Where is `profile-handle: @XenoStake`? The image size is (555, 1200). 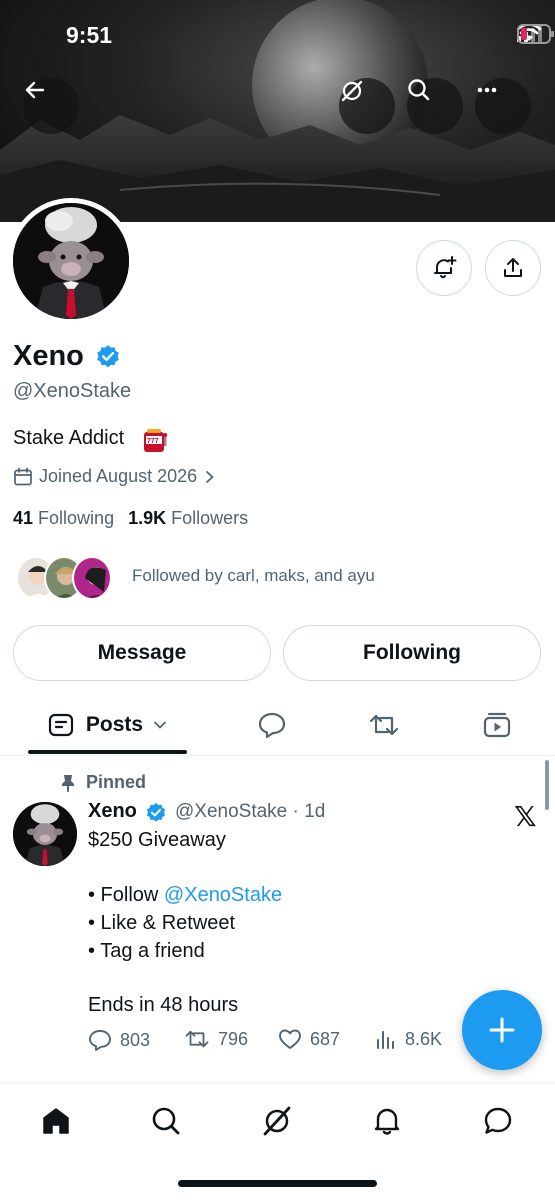
profile-handle: @XenoStake is located at coordinates (72, 391).